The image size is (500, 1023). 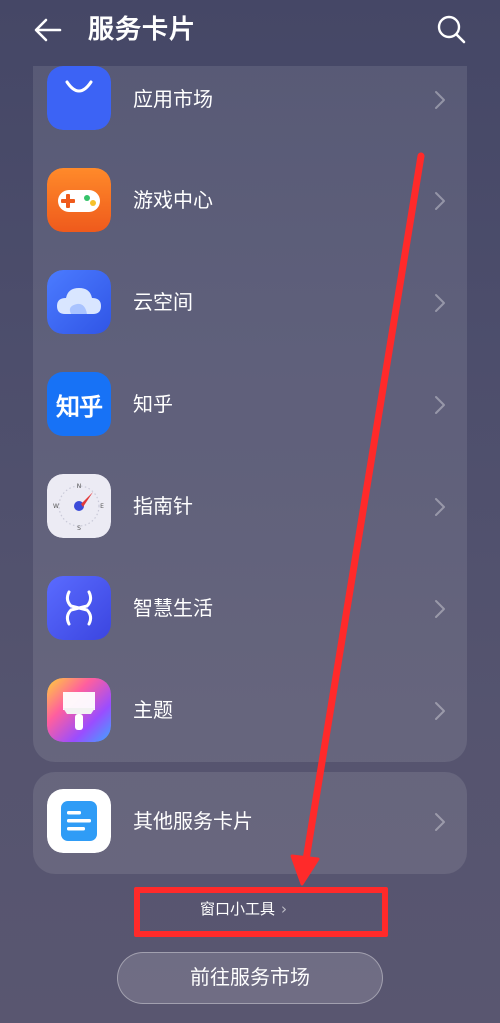 I want to click on search-icon, so click(x=451, y=29).